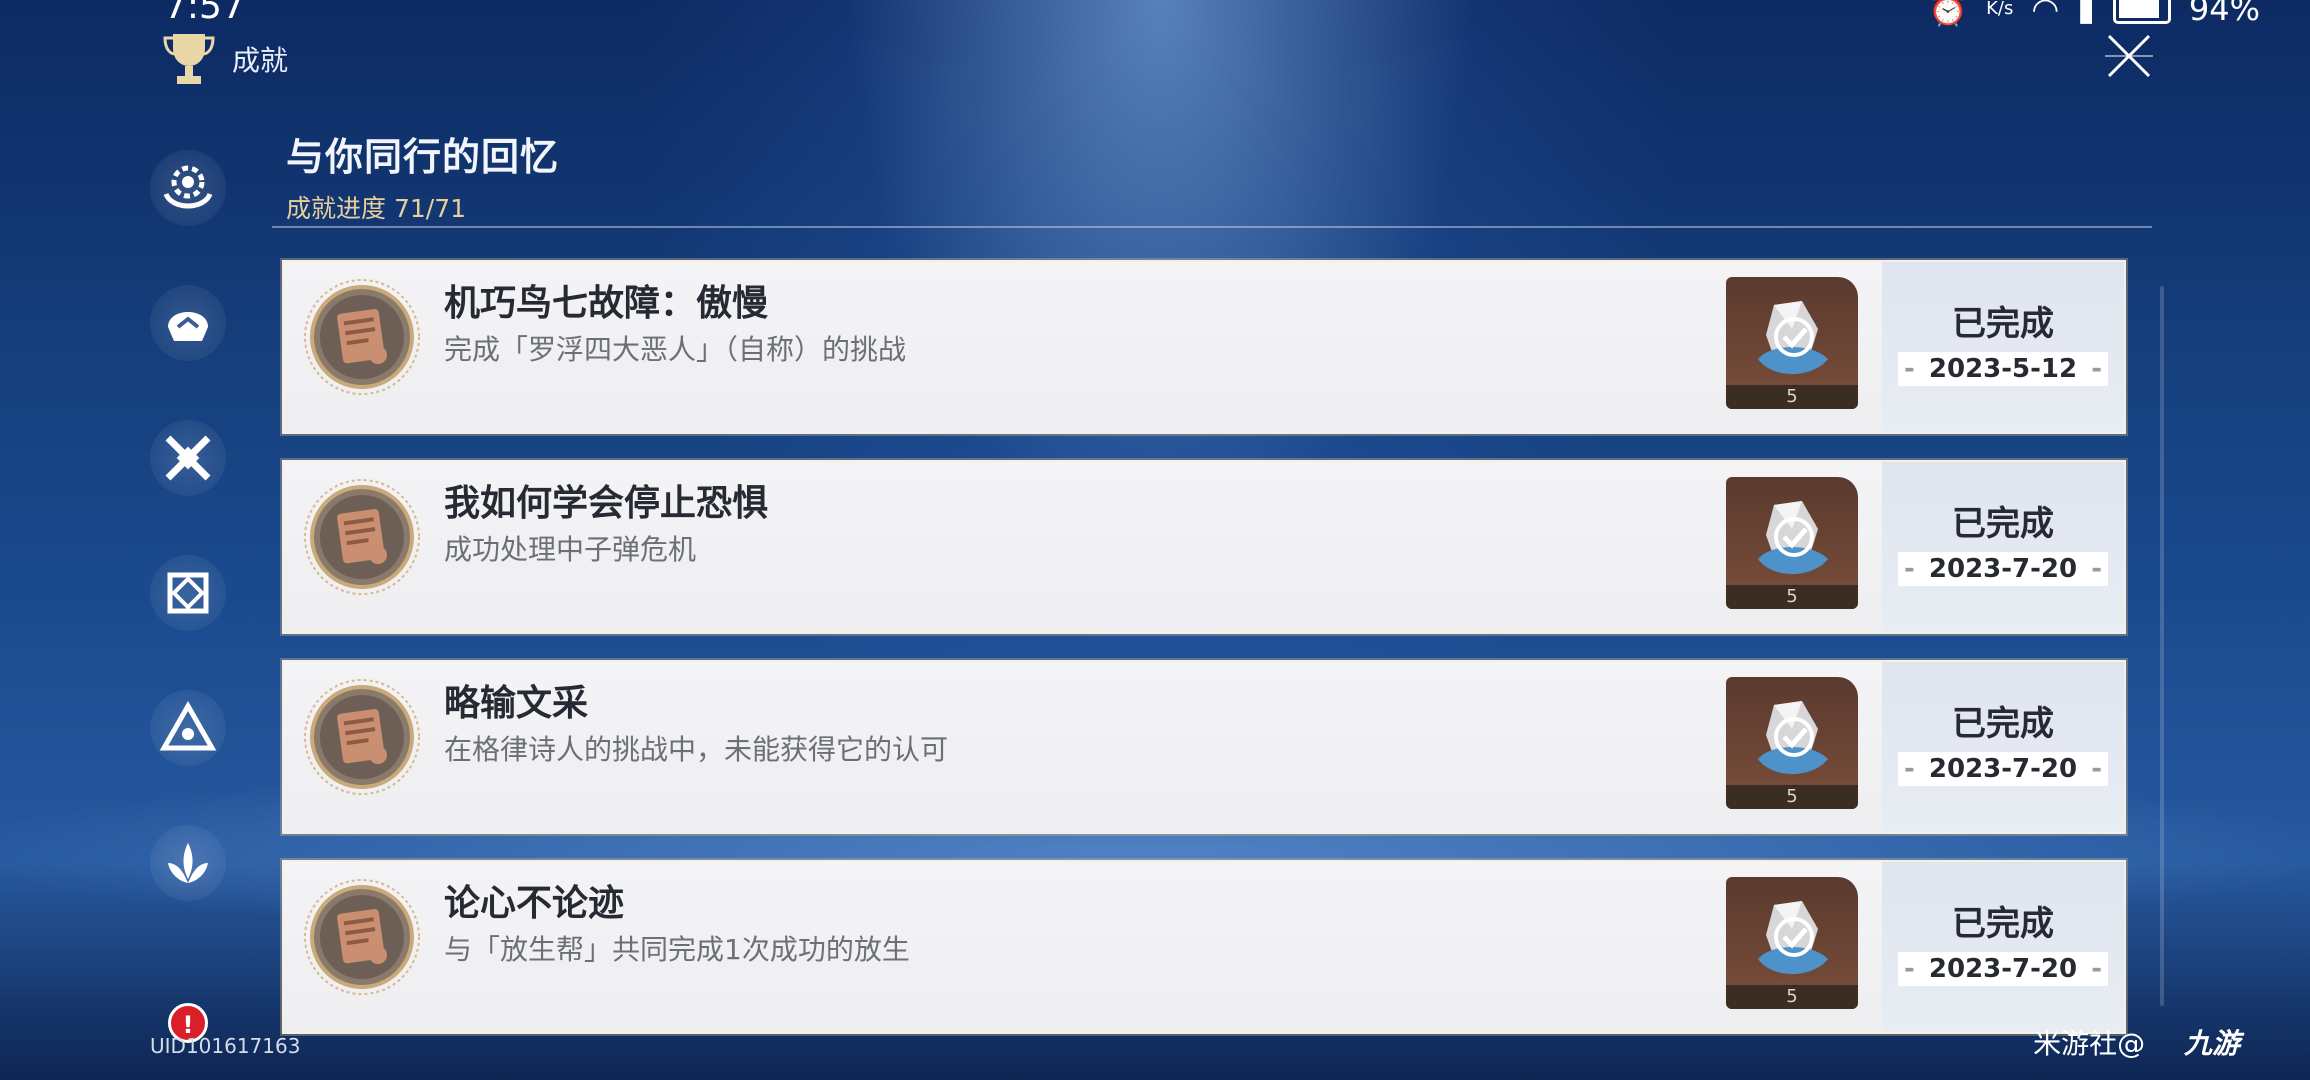  What do you see at coordinates (2045, 14) in the screenshot?
I see `wifi-icon: ◠` at bounding box center [2045, 14].